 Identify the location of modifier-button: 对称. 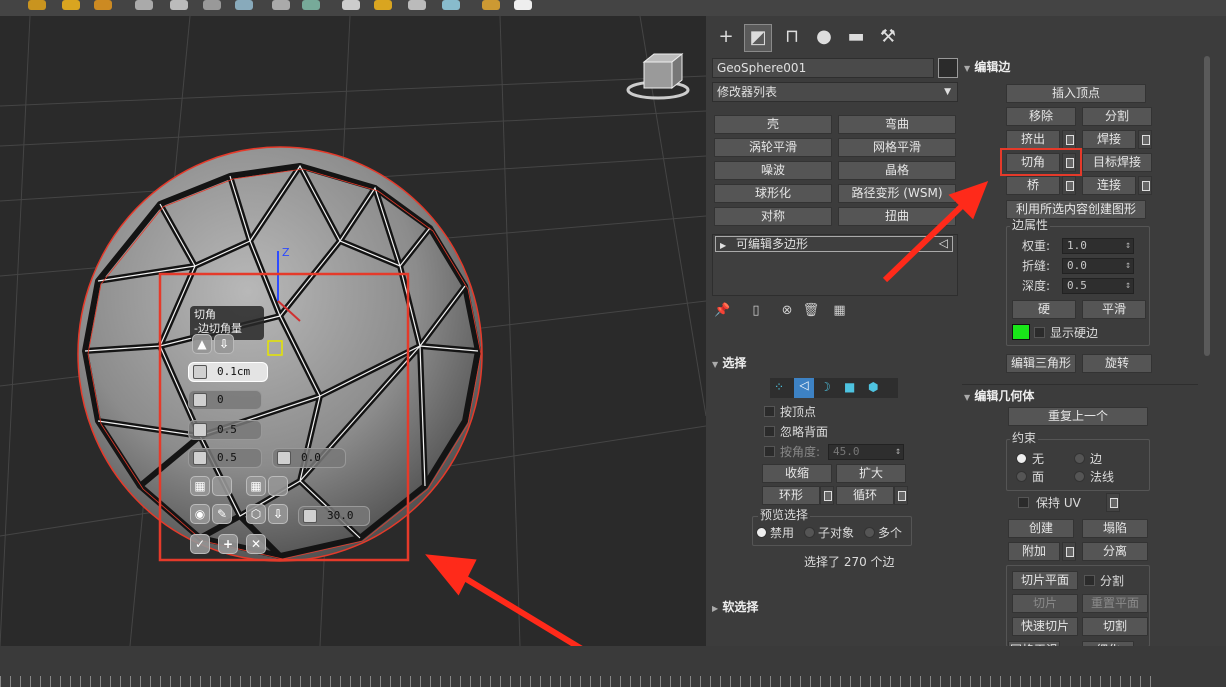
(773, 216).